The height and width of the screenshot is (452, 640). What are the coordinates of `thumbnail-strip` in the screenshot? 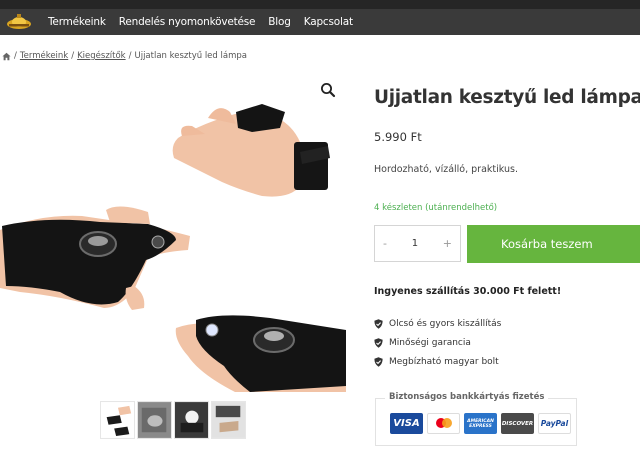 It's located at (173, 420).